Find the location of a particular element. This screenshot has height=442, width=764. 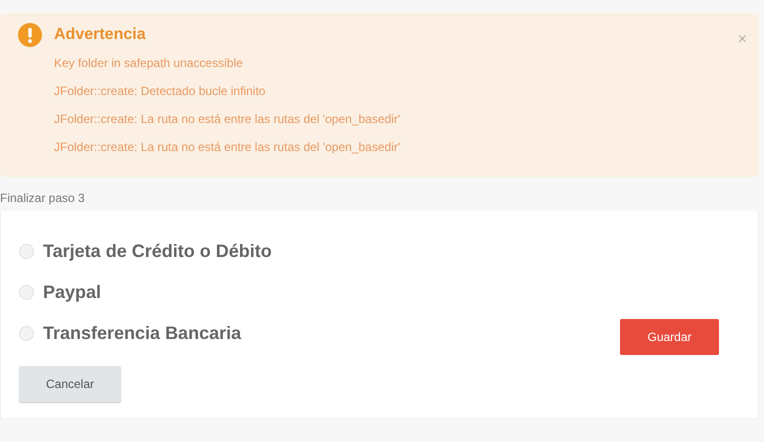

payment-option: Tarjeta de Crédito o Débito is located at coordinates (145, 251).